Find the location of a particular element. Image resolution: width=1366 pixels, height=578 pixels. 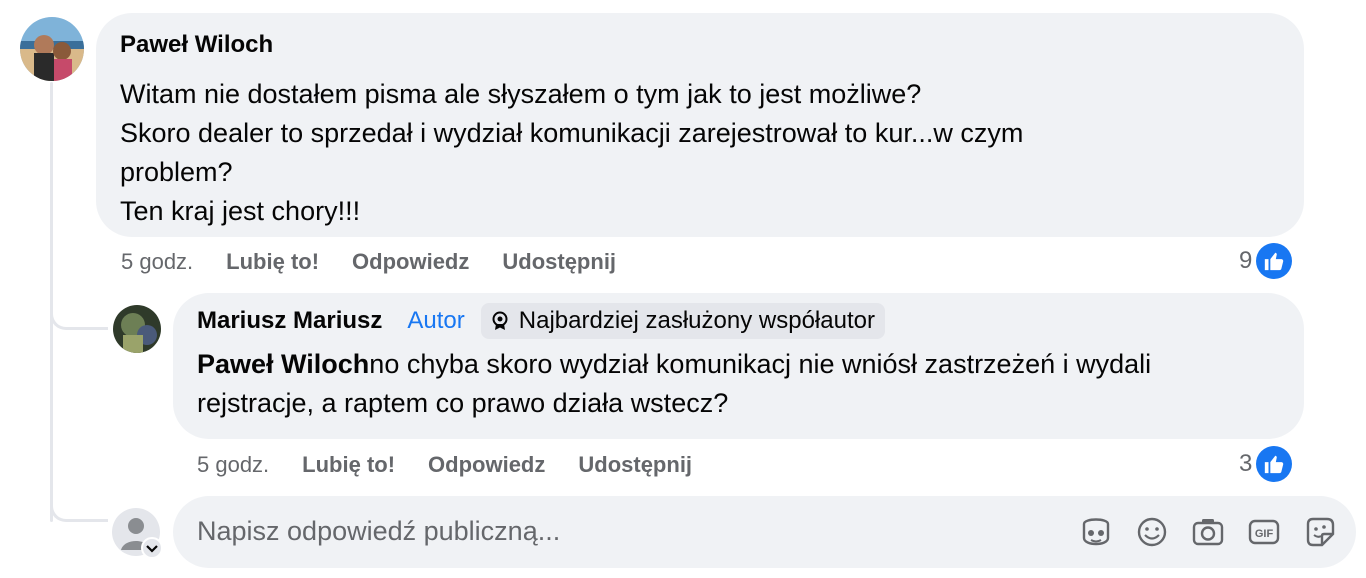

reaction-count: 9 is located at coordinates (1266, 261).